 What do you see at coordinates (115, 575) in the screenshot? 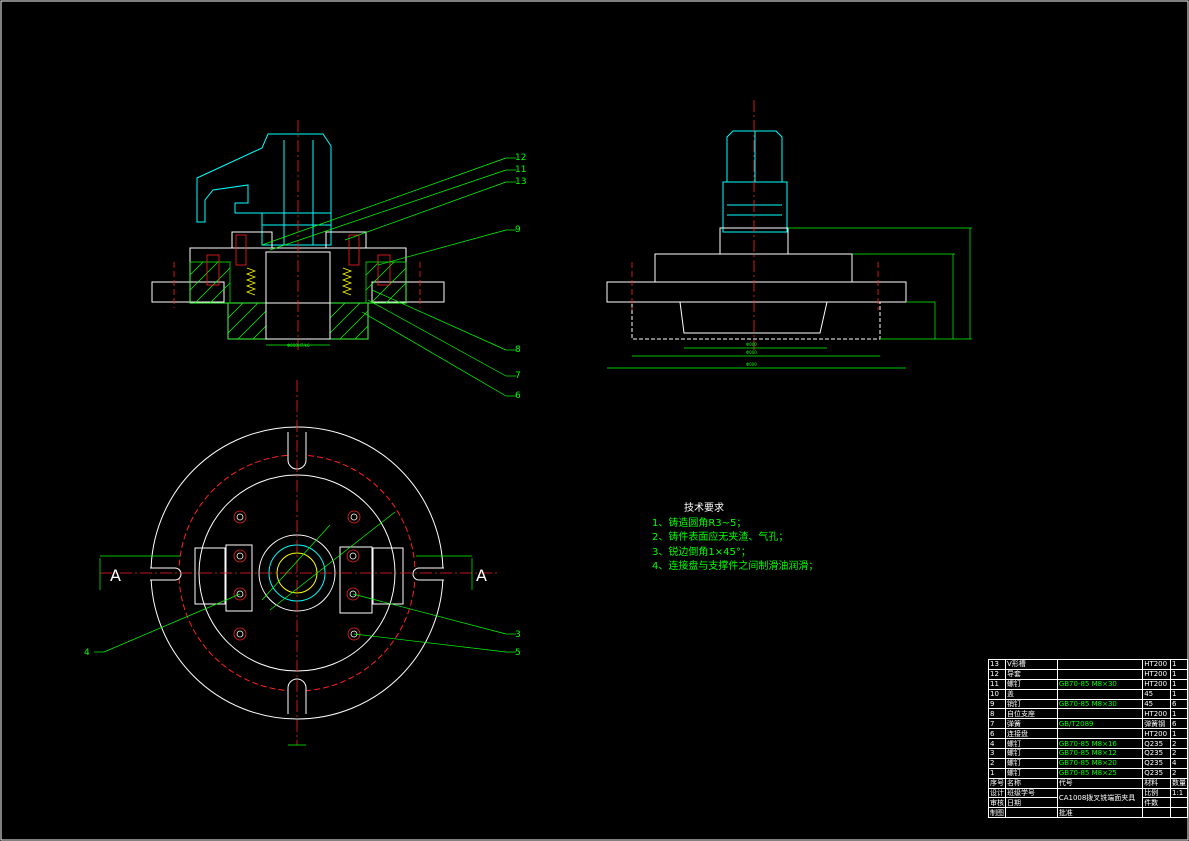
I see `section-label-left: A` at bounding box center [115, 575].